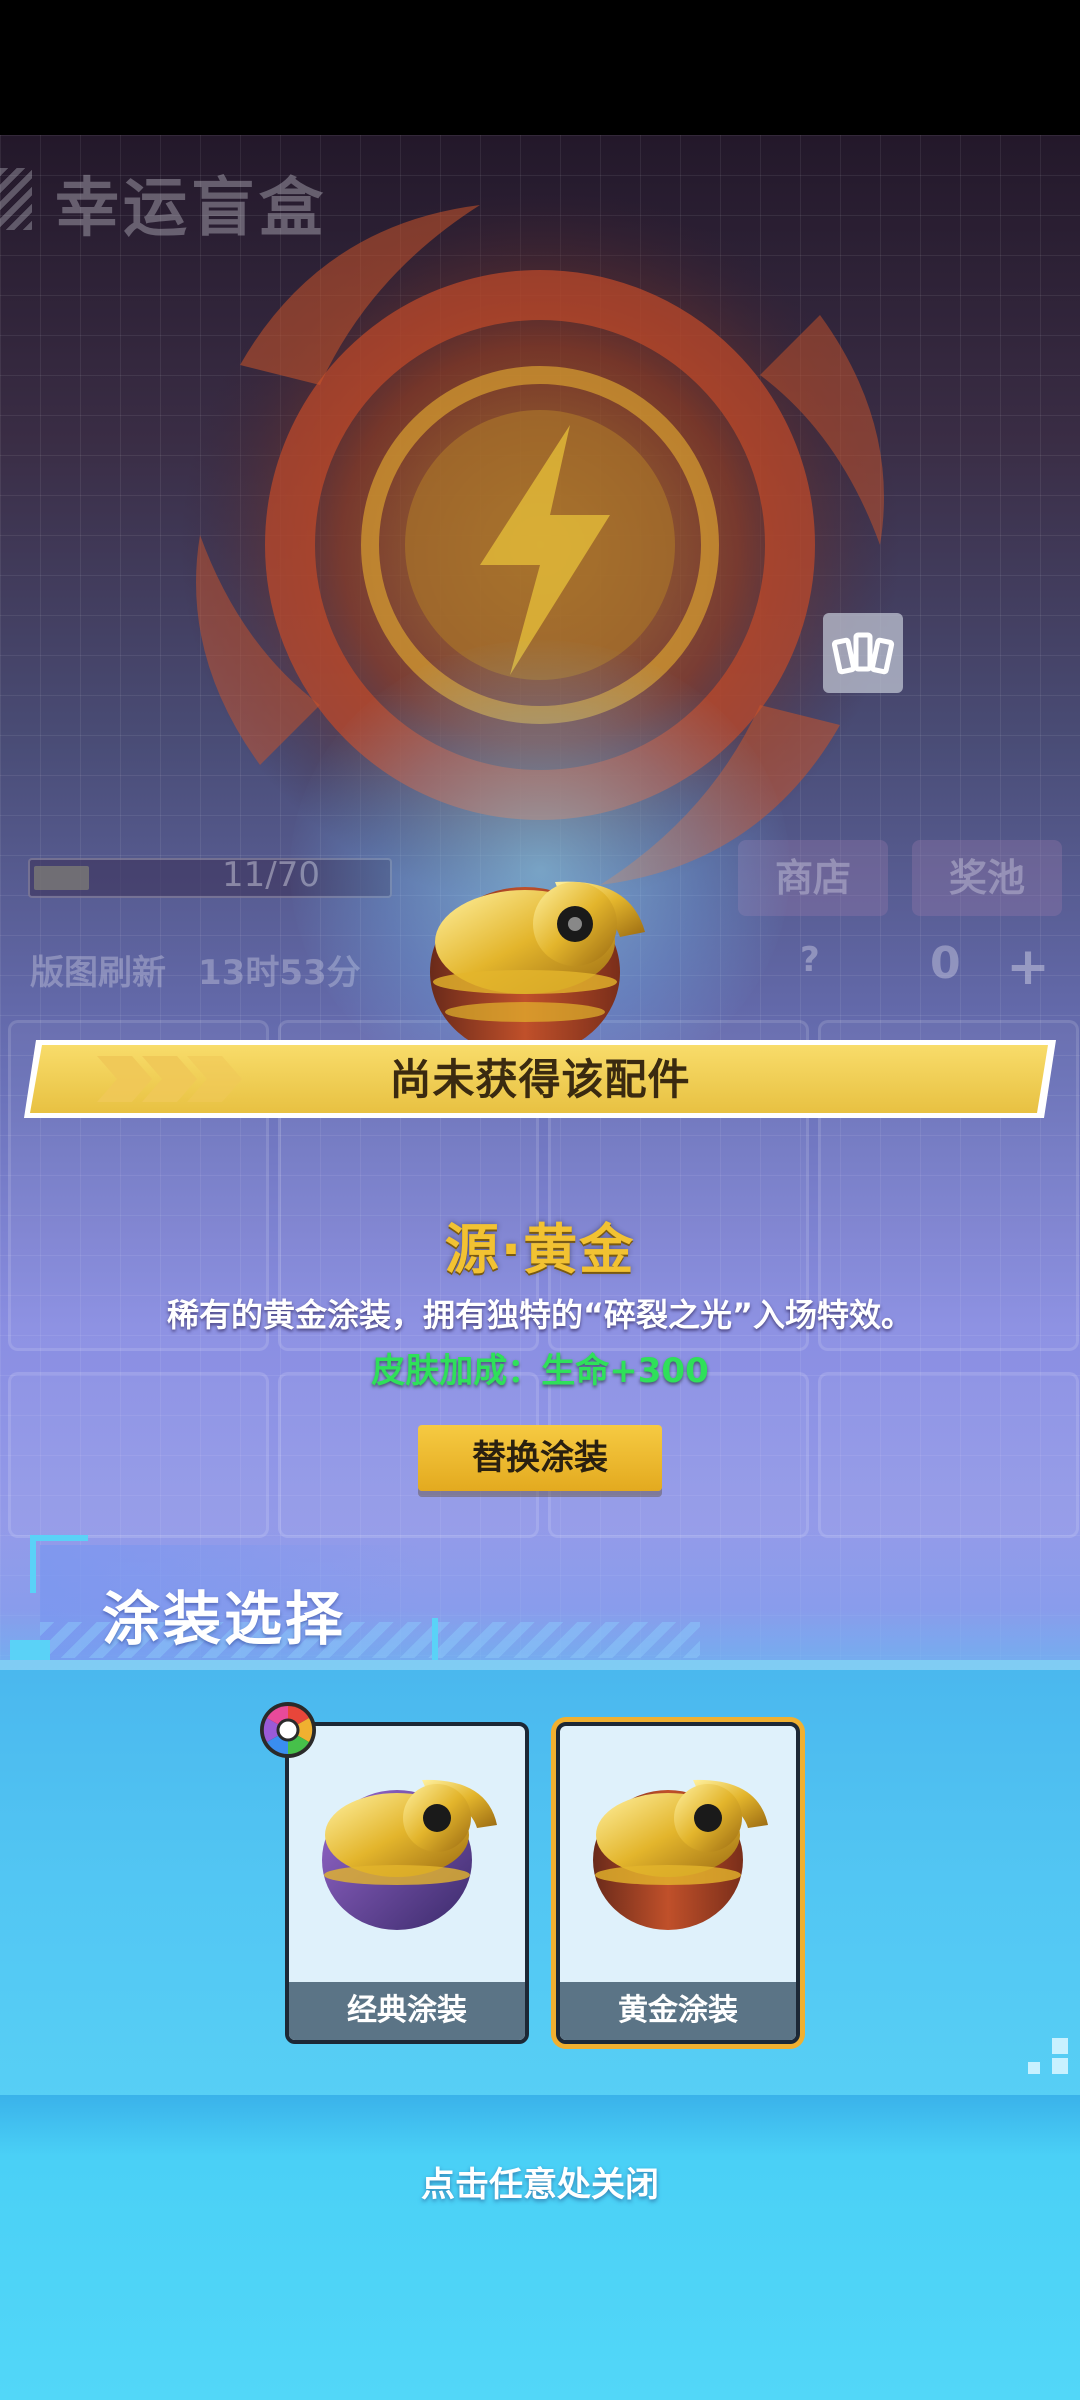 Image resolution: width=1080 pixels, height=2400 pixels. Describe the element at coordinates (61, 878) in the screenshot. I see `progress-fill` at that location.